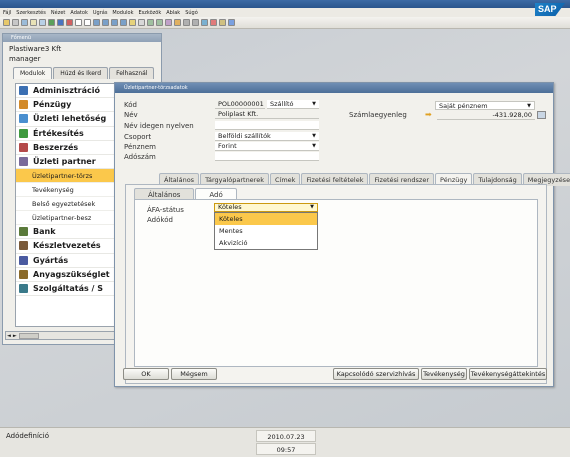 The height and width of the screenshot is (457, 570). I want to click on status-bar: Adódefiníció 2010.07.23 09:57, so click(285, 442).